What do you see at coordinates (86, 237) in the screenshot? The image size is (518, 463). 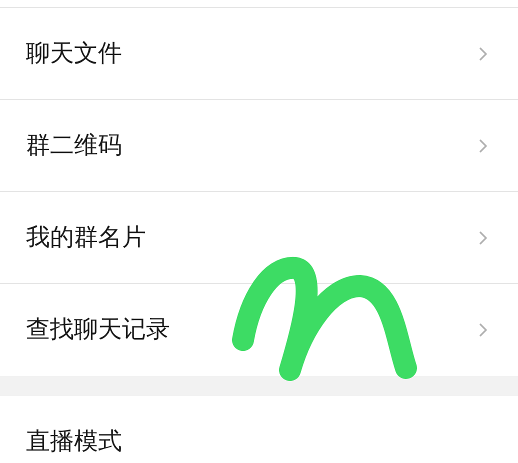 I see `row-label: 我的群名片` at bounding box center [86, 237].